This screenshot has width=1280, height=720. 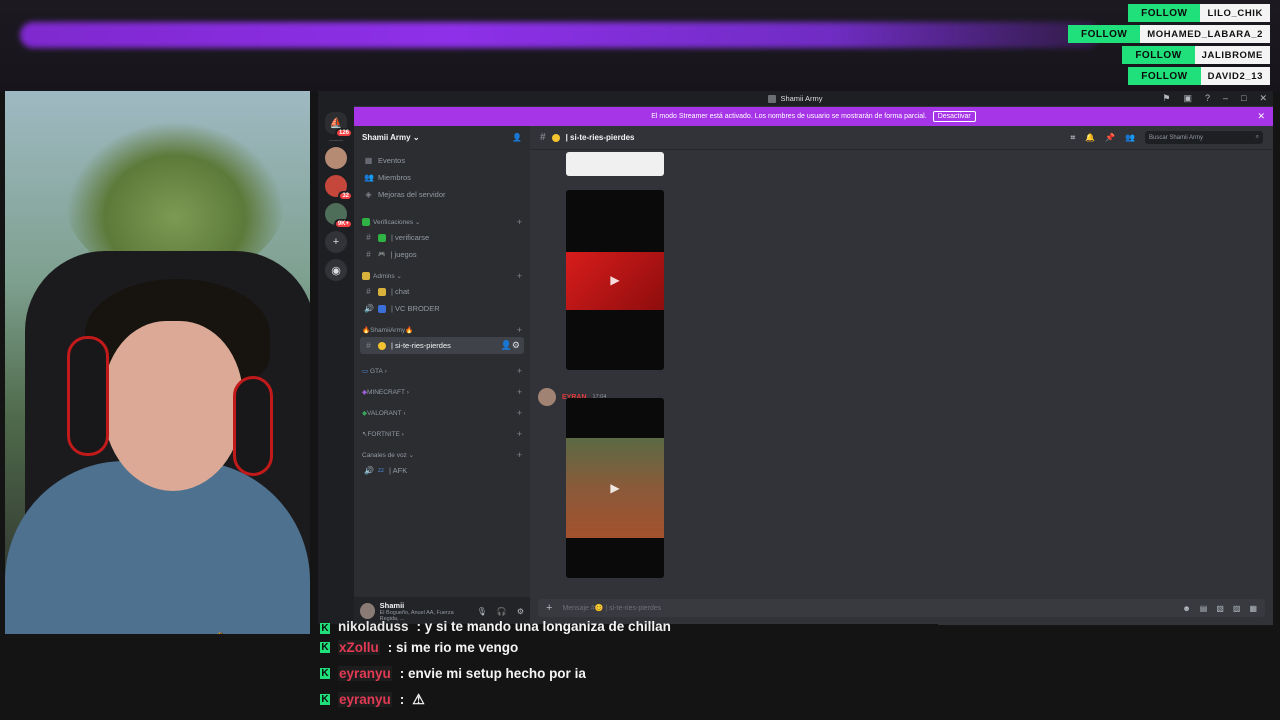 What do you see at coordinates (345, 196) in the screenshot?
I see `unread-badge: 32` at bounding box center [345, 196].